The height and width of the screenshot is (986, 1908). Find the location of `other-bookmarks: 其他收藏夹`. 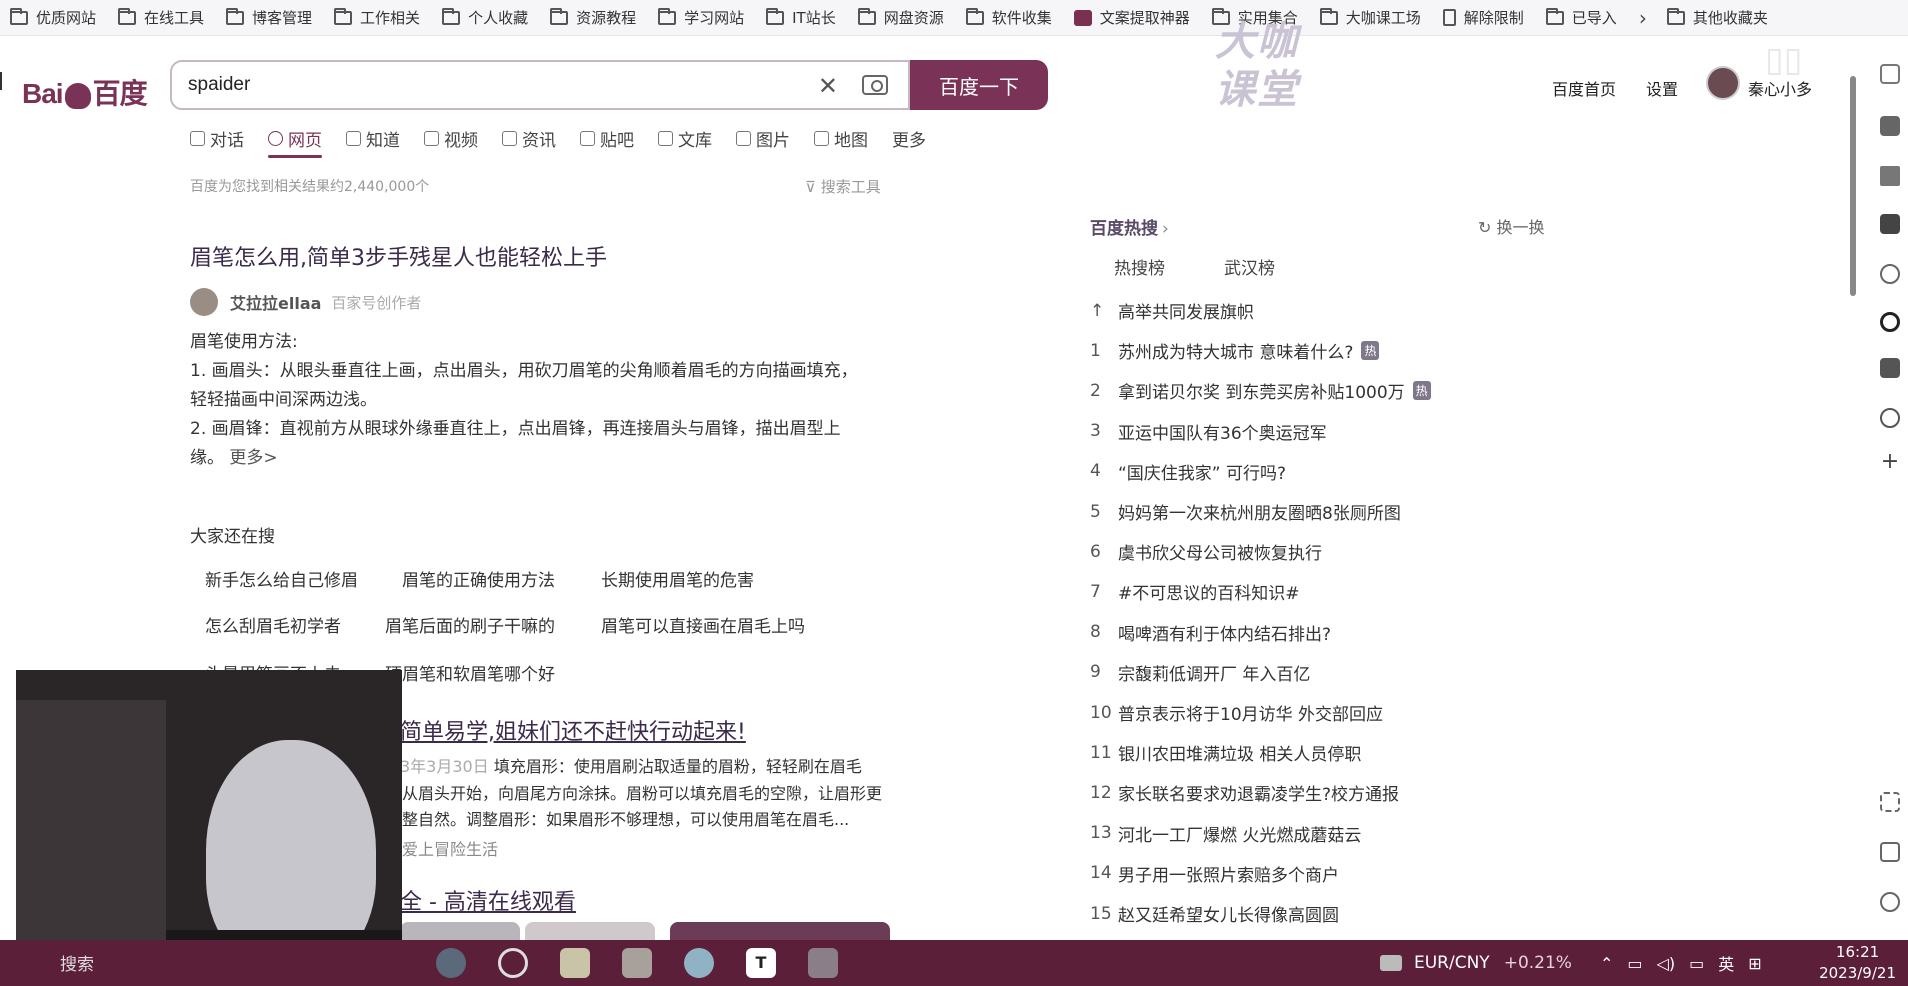

other-bookmarks: 其他收藏夹 is located at coordinates (1717, 17).